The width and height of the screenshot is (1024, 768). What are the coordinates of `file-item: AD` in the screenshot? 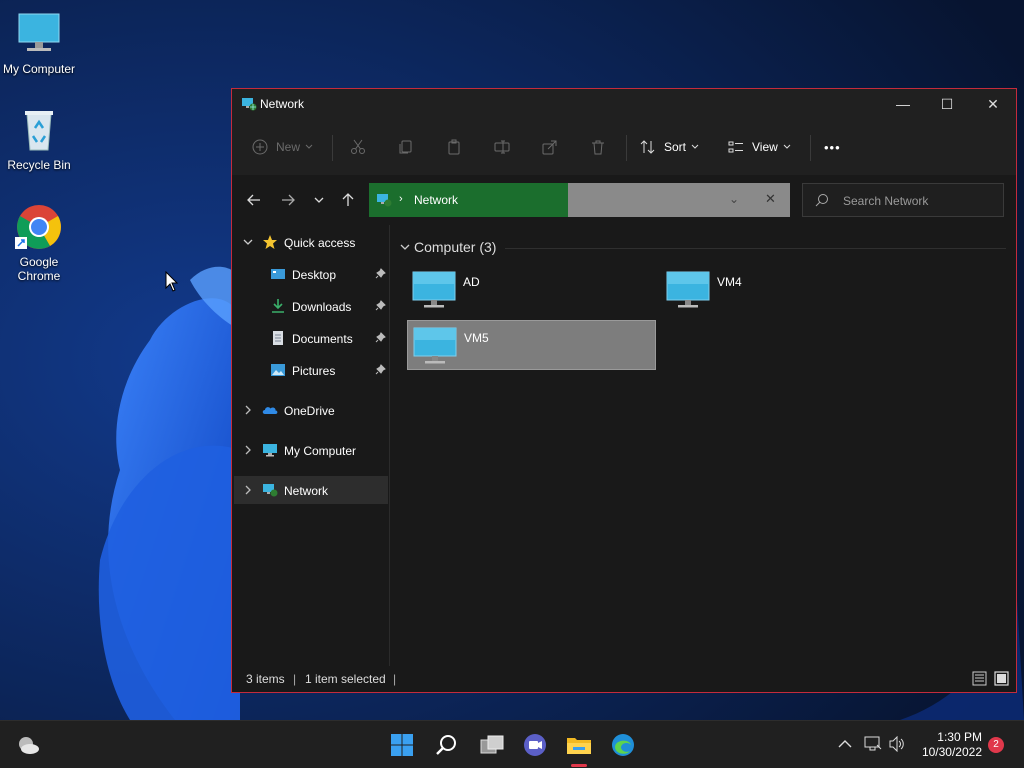 It's located at (531, 290).